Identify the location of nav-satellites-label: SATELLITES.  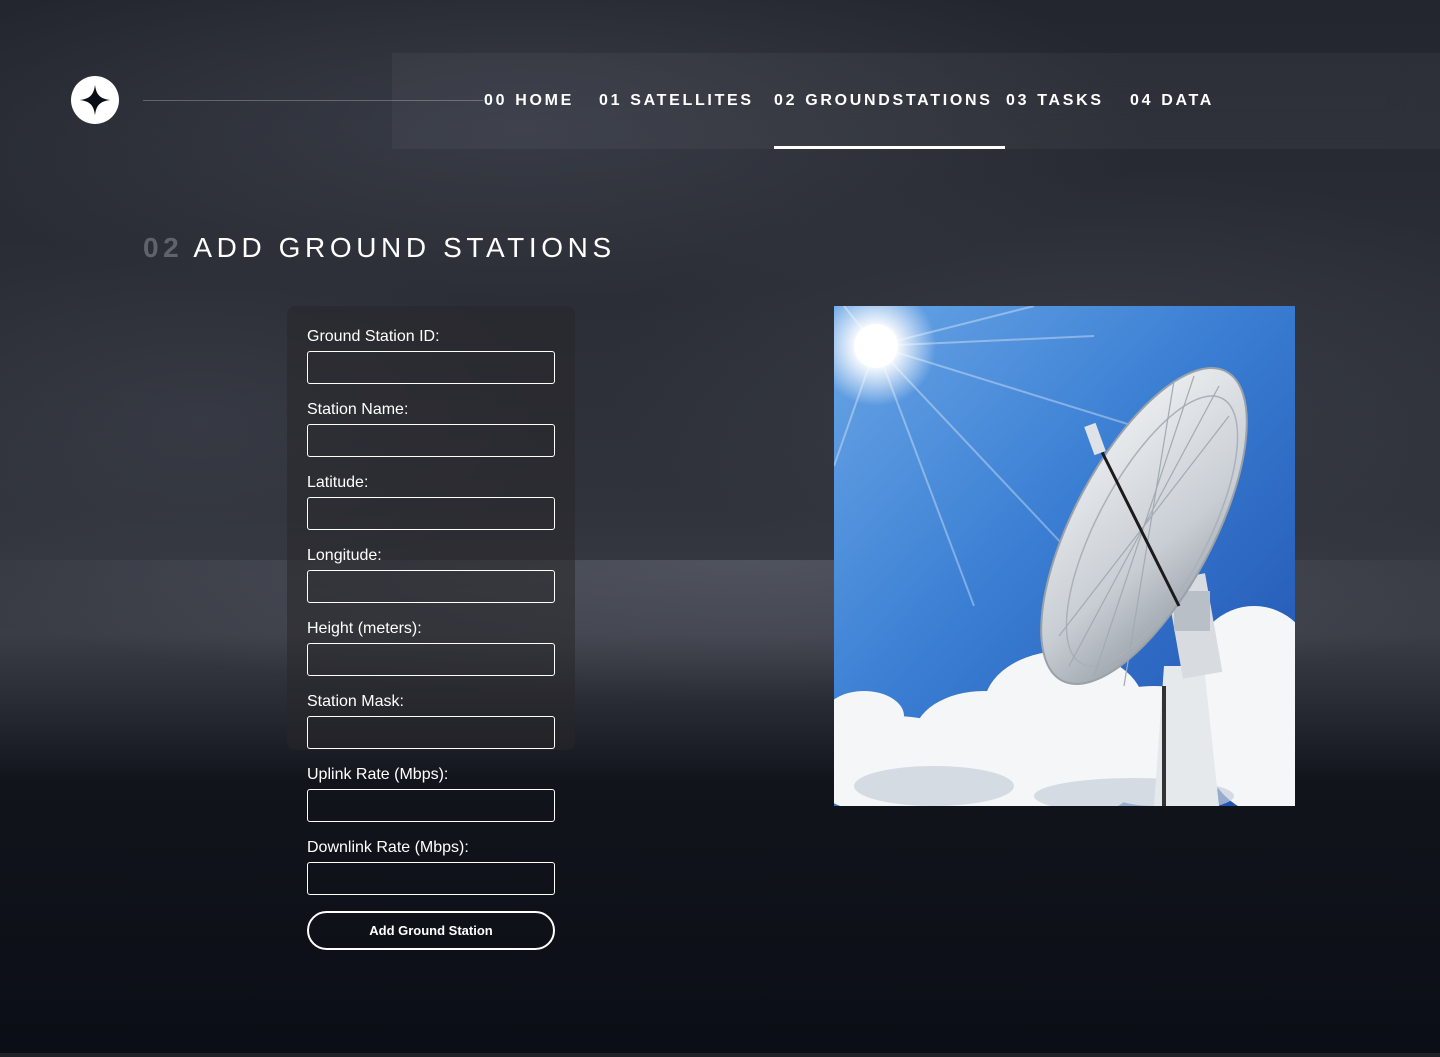
(692, 100).